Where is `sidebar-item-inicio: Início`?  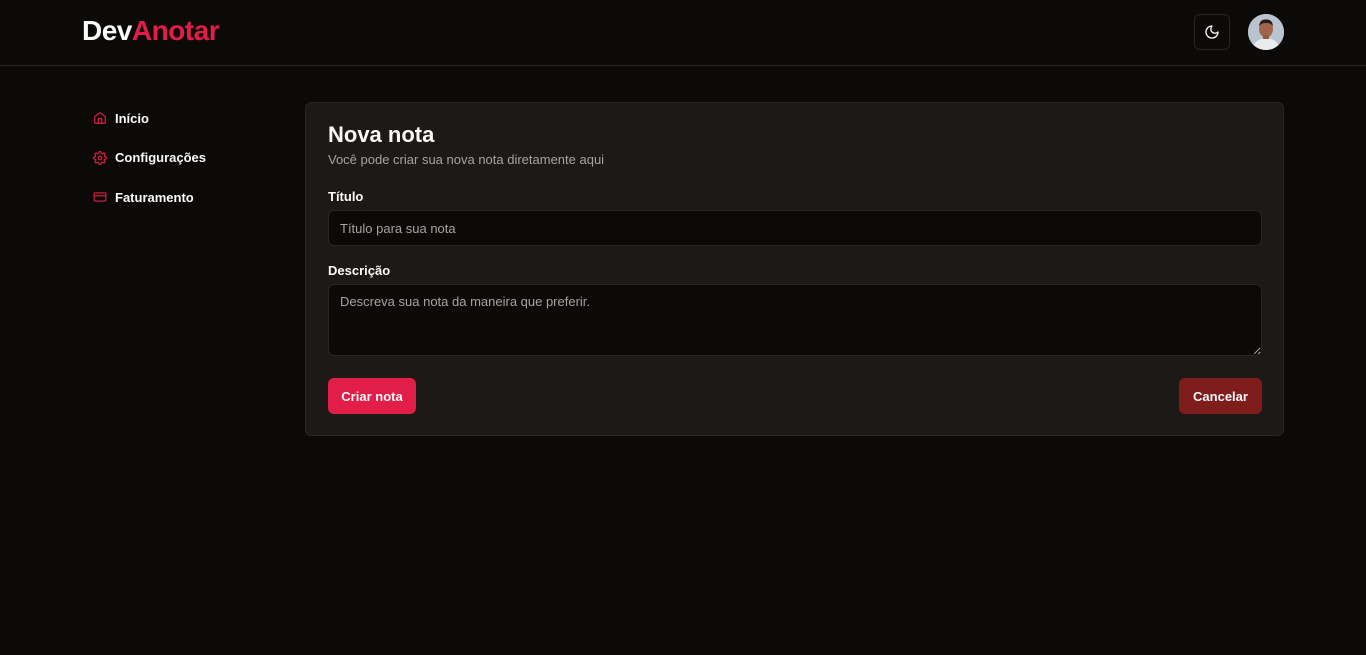 sidebar-item-inicio: Início is located at coordinates (182, 118).